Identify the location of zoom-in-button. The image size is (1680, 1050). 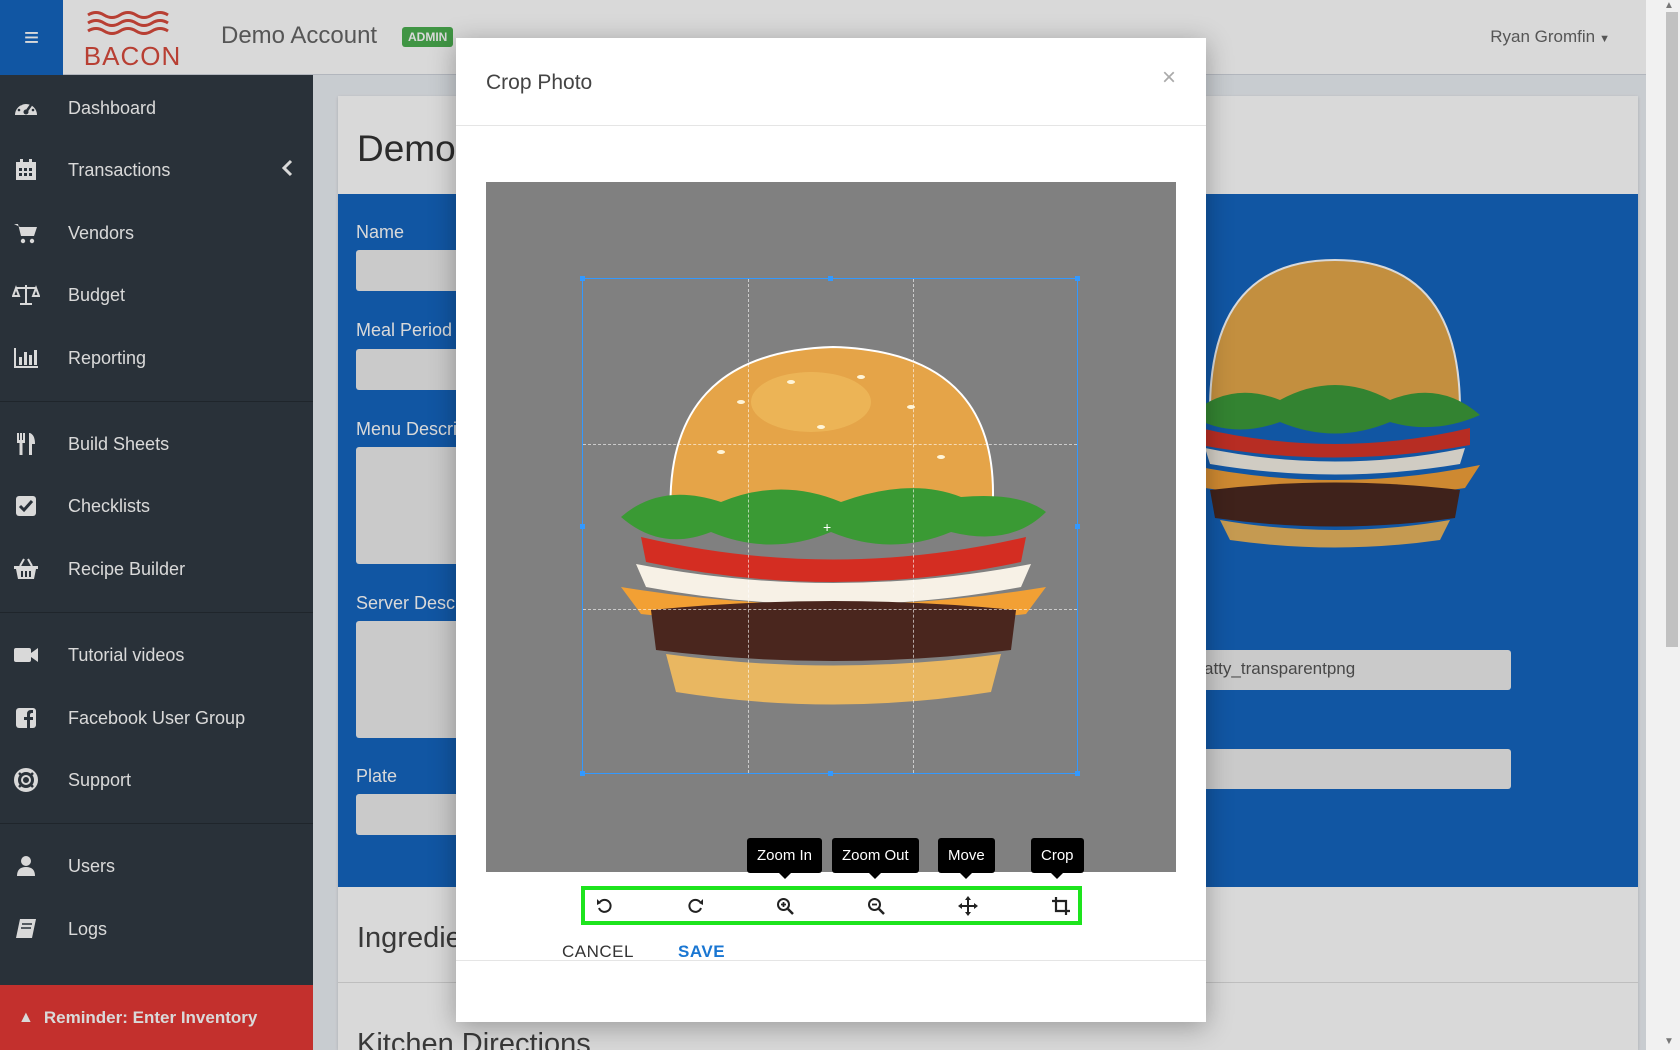
(785, 906).